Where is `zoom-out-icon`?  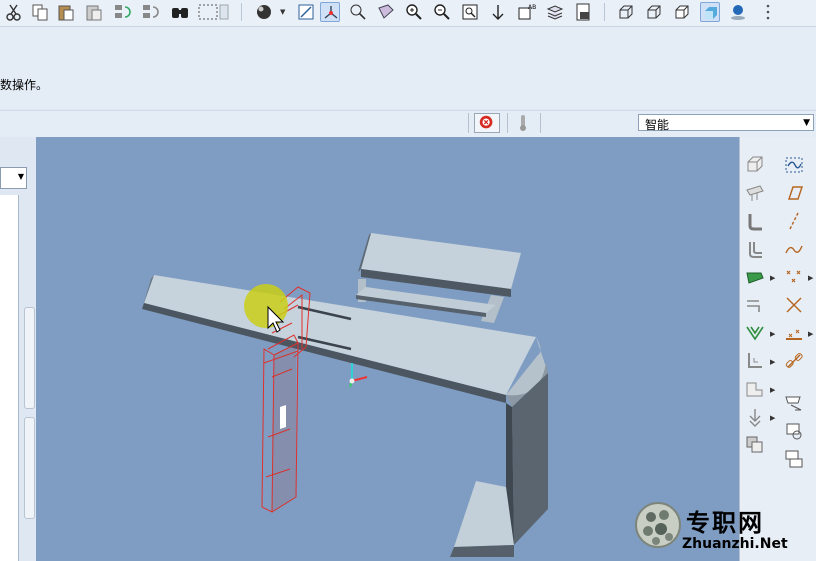 zoom-out-icon is located at coordinates (442, 12).